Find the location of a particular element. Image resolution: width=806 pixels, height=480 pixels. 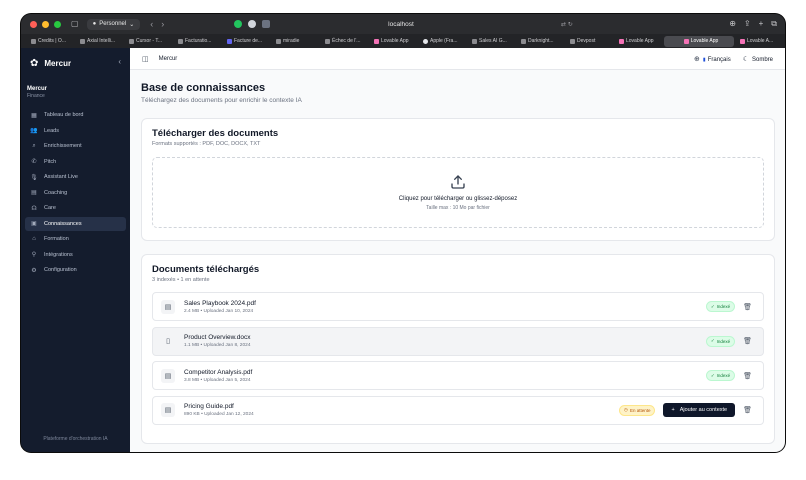

sidebar-item-tableau-de-bord: ▦ Tableau de bord is located at coordinates (75, 115).